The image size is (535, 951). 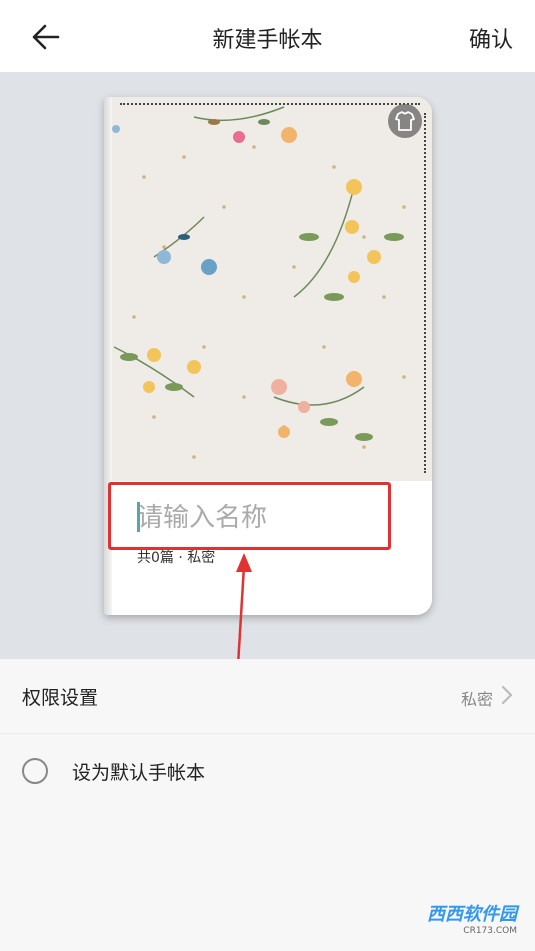 I want to click on permission-setting-row: 权限设置 私密, so click(x=267, y=696).